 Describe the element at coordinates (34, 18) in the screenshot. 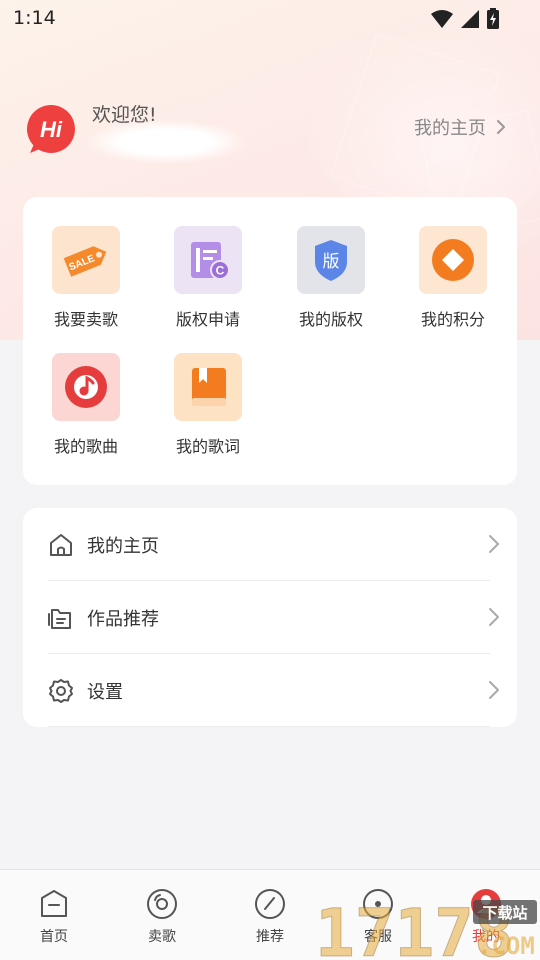

I see `status-time: 1:14` at that location.